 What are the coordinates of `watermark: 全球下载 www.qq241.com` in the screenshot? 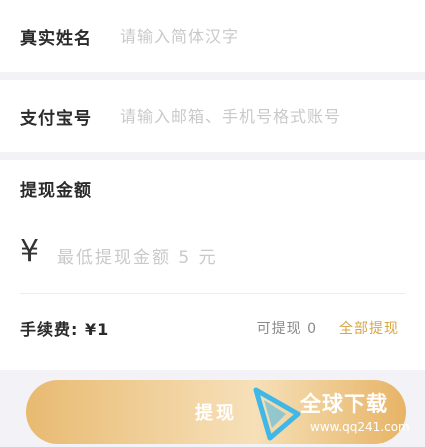 It's located at (336, 414).